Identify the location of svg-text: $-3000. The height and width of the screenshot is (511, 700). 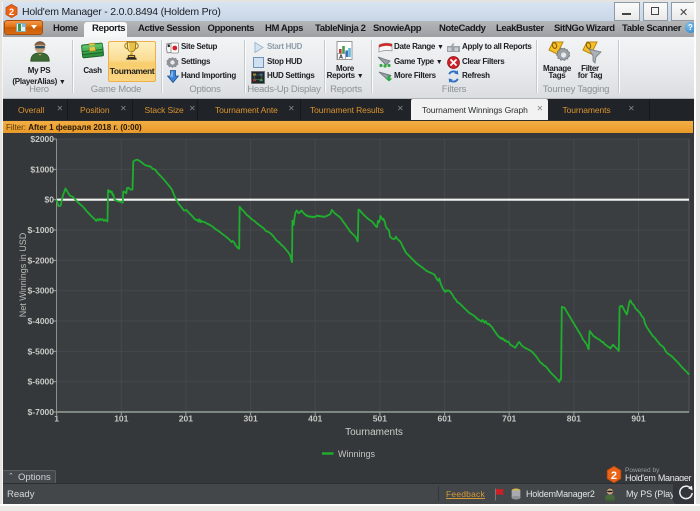
(41, 291).